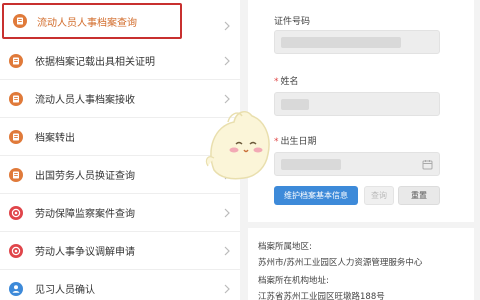  I want to click on menu-item-label: 流动人员人事档案查询, so click(87, 23).